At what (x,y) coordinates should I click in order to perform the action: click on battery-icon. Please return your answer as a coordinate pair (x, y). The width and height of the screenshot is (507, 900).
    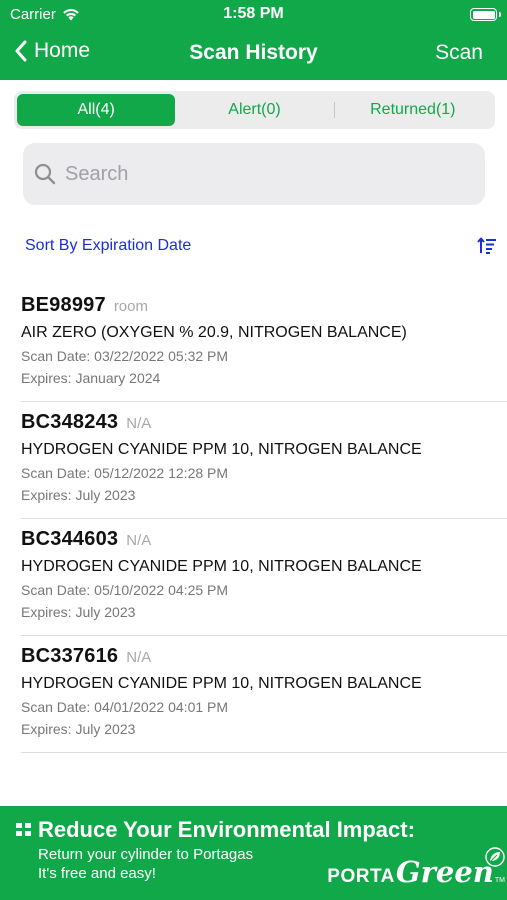
    Looking at the image, I should click on (485, 14).